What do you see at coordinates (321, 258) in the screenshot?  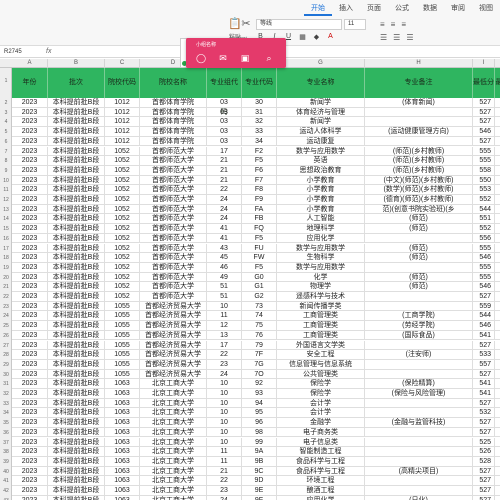 I see `table-cell: 生物科学` at bounding box center [321, 258].